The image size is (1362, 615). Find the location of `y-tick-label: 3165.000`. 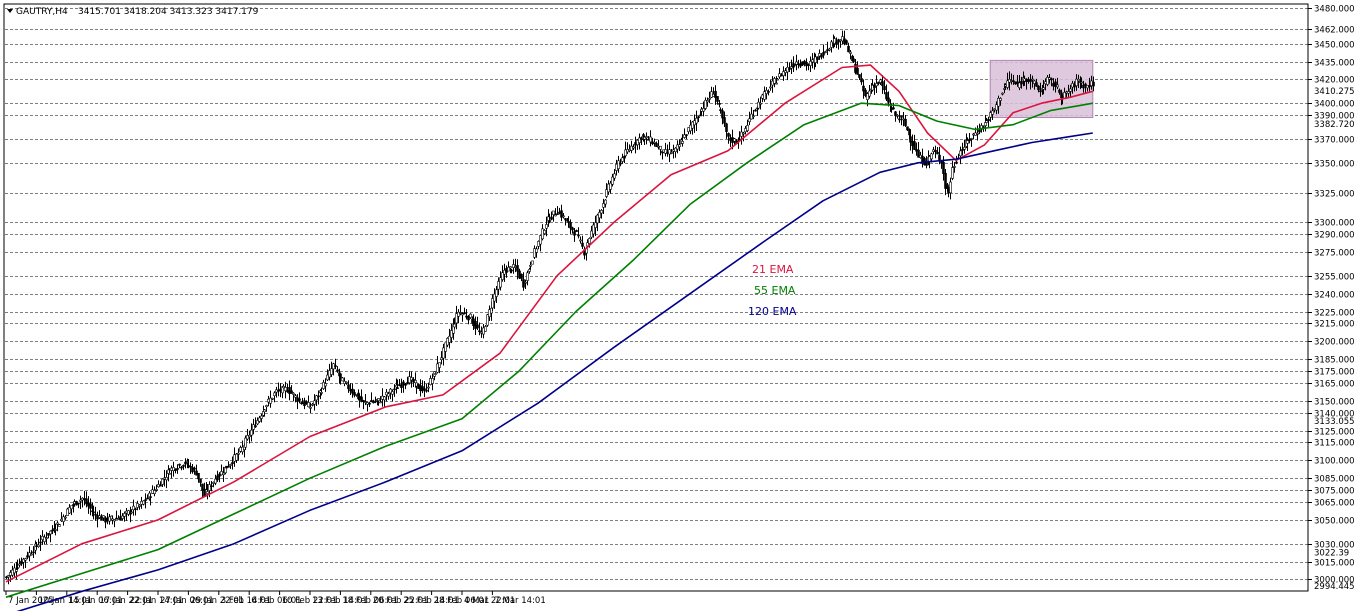

y-tick-label: 3165.000 is located at coordinates (1334, 385).